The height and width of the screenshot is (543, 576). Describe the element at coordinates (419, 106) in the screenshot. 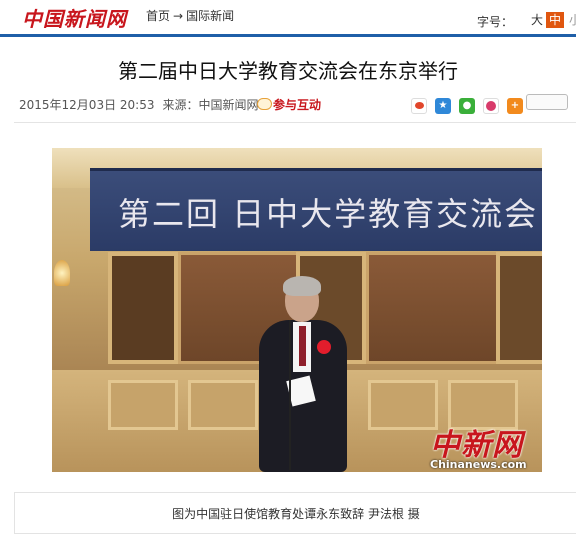

I see `weibo-icon` at that location.